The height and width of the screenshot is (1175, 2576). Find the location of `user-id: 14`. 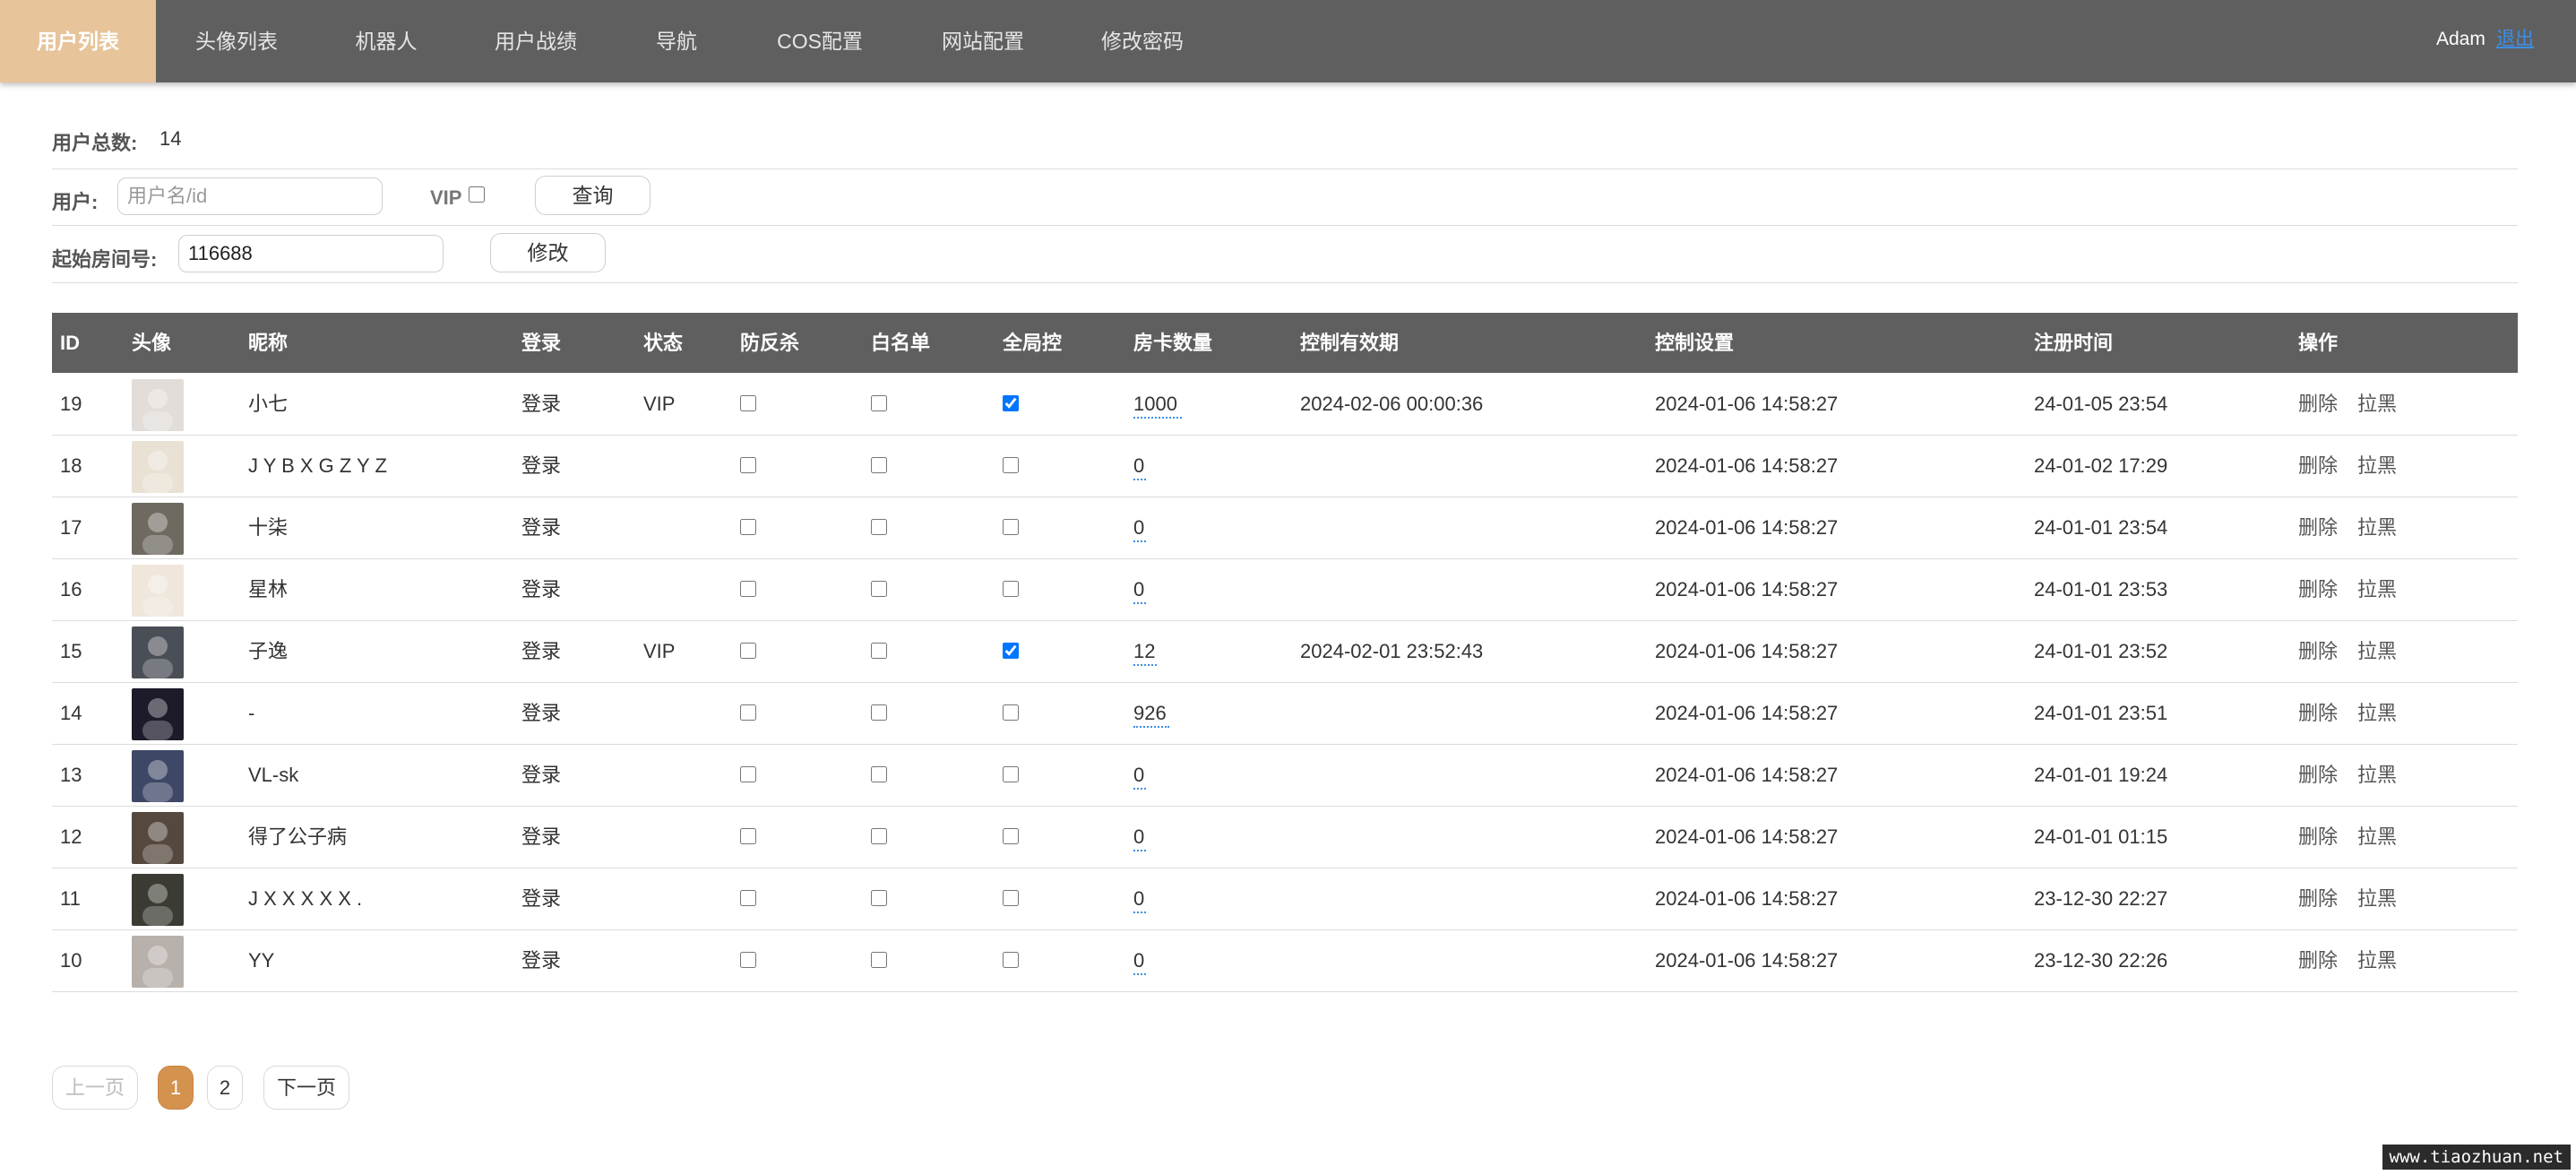

user-id: 14 is located at coordinates (71, 713).